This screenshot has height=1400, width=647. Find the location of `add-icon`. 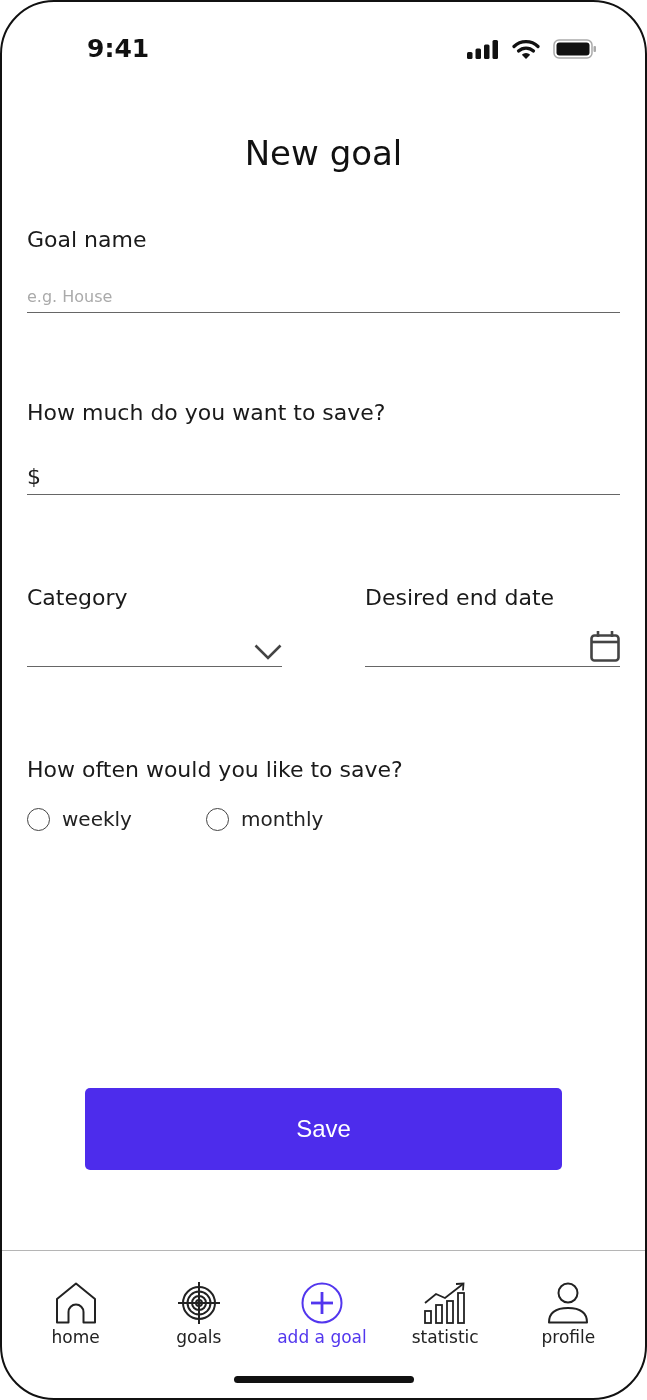

add-icon is located at coordinates (322, 1303).